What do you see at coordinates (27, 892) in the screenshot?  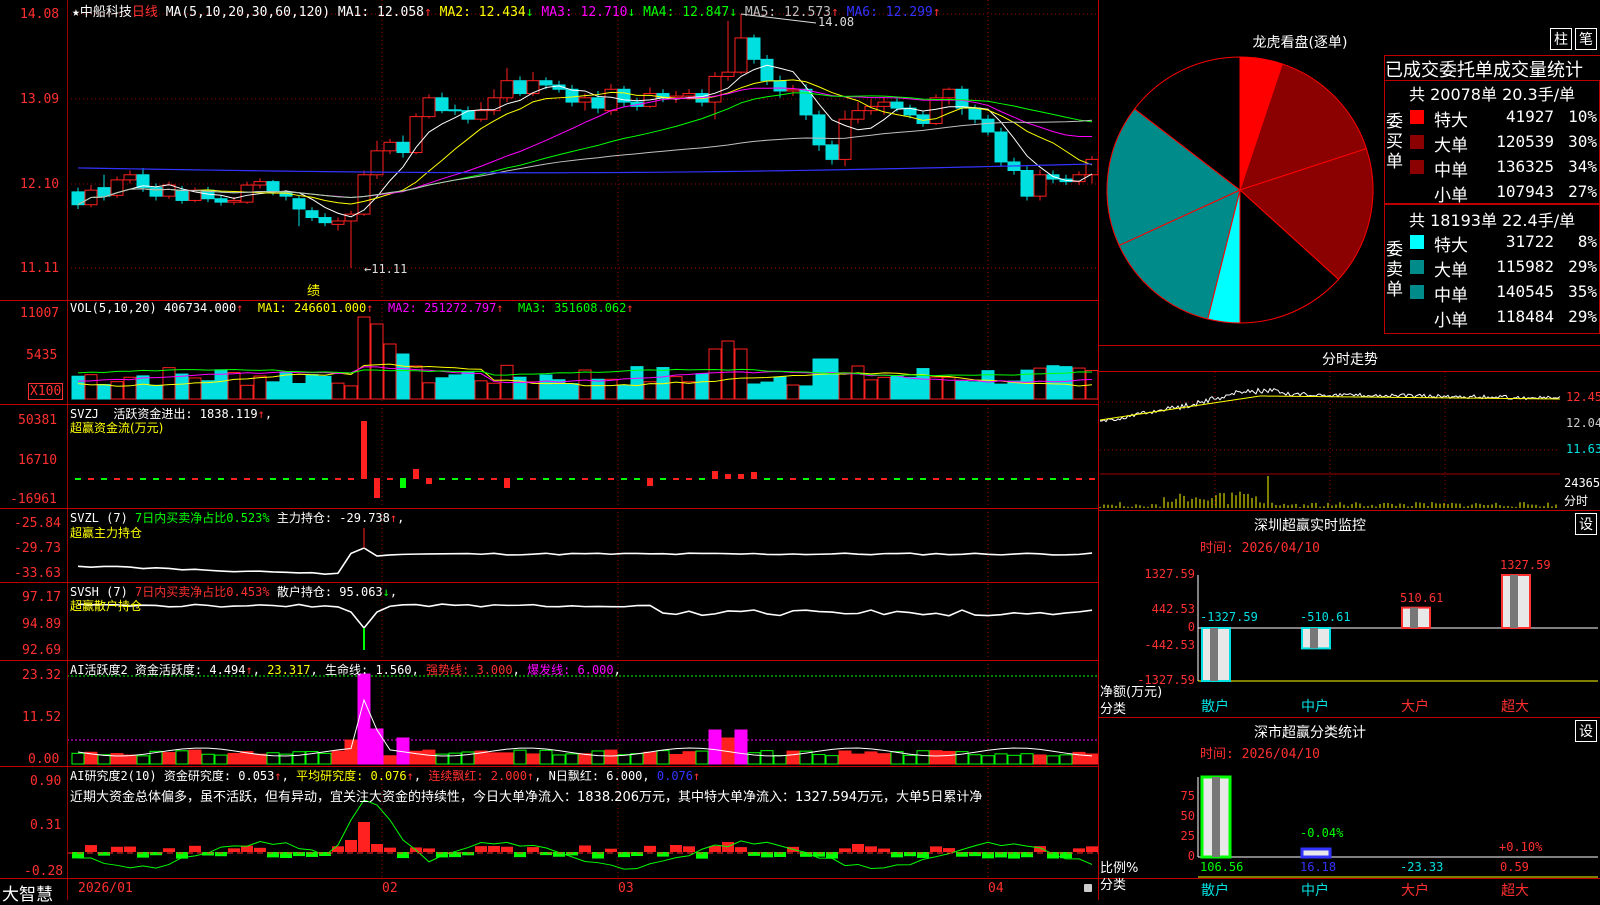 I see `app-logo: 大智慧` at bounding box center [27, 892].